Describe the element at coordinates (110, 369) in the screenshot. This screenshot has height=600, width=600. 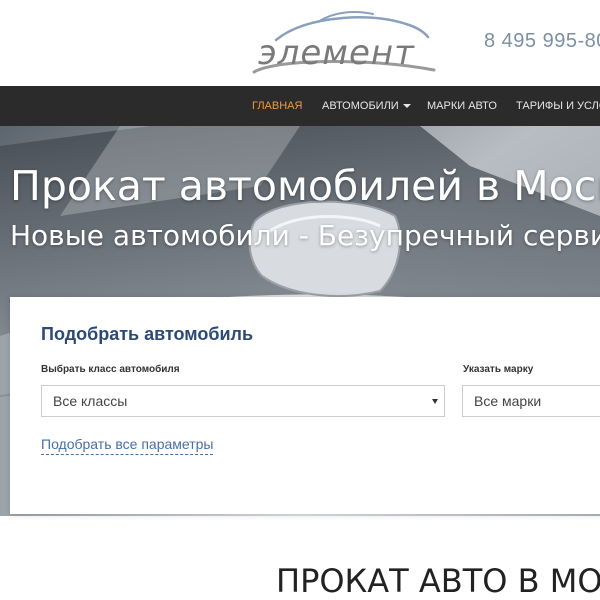
I see `class-label: Выбрать класс автомобиля` at that location.